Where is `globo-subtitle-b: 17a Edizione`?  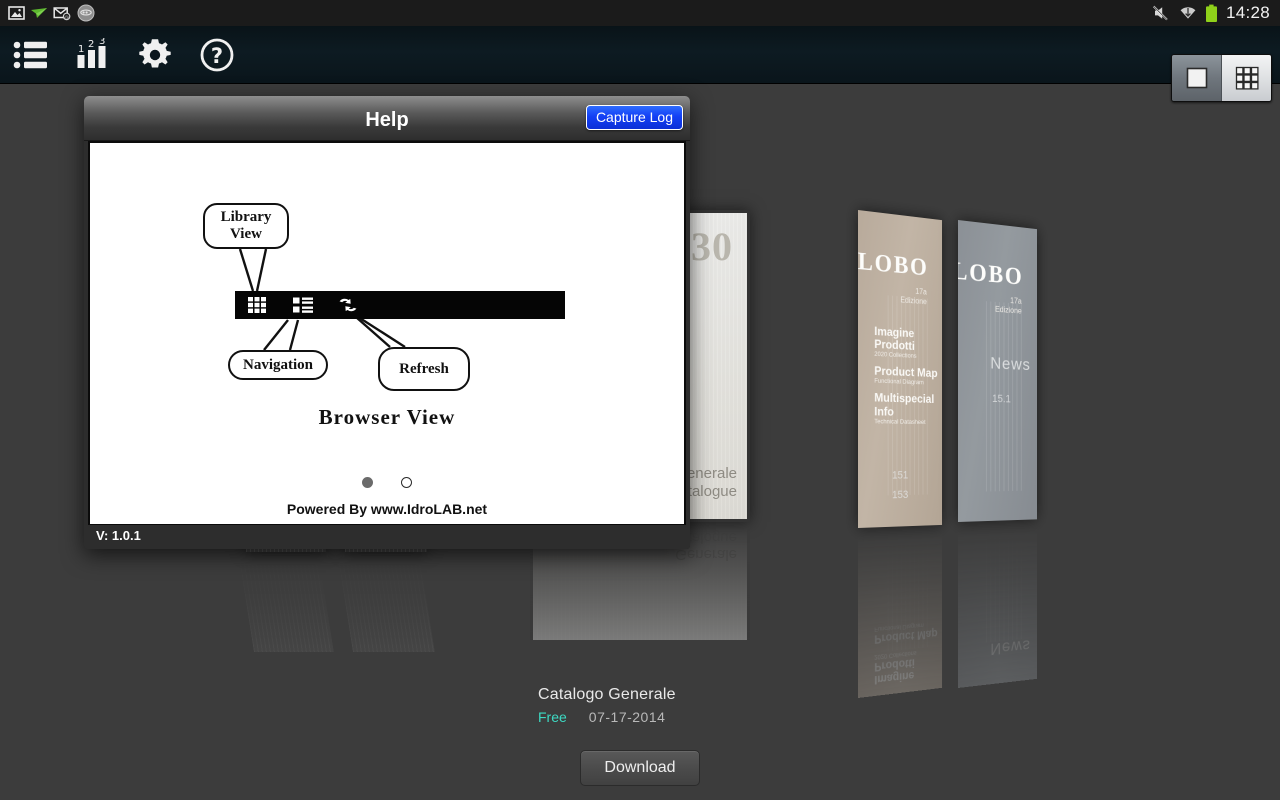 globo-subtitle-b: 17a Edizione is located at coordinates (1008, 306).